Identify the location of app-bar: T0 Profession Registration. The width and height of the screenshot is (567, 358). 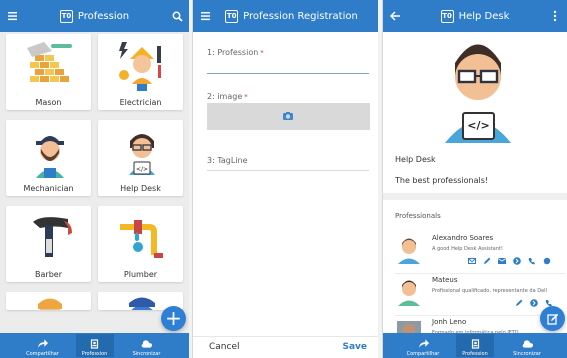
(285, 16).